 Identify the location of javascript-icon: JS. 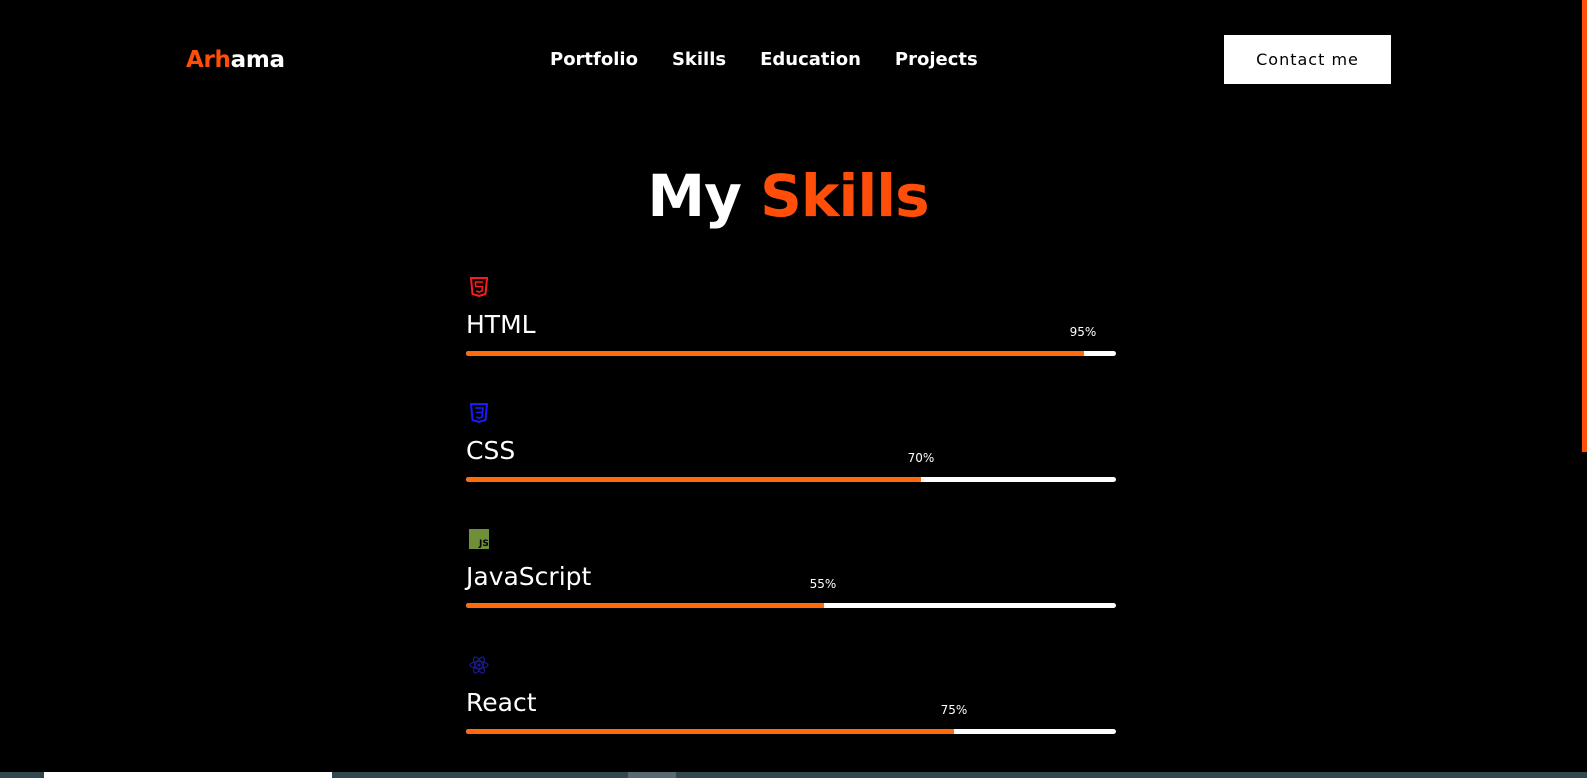
(479, 539).